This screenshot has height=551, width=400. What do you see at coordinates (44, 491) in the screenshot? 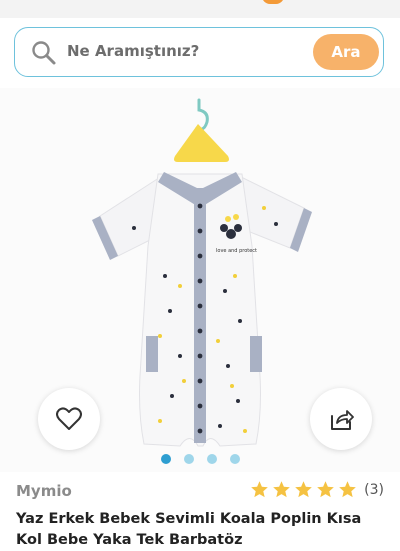
I see `brand-name: Mymio` at bounding box center [44, 491].